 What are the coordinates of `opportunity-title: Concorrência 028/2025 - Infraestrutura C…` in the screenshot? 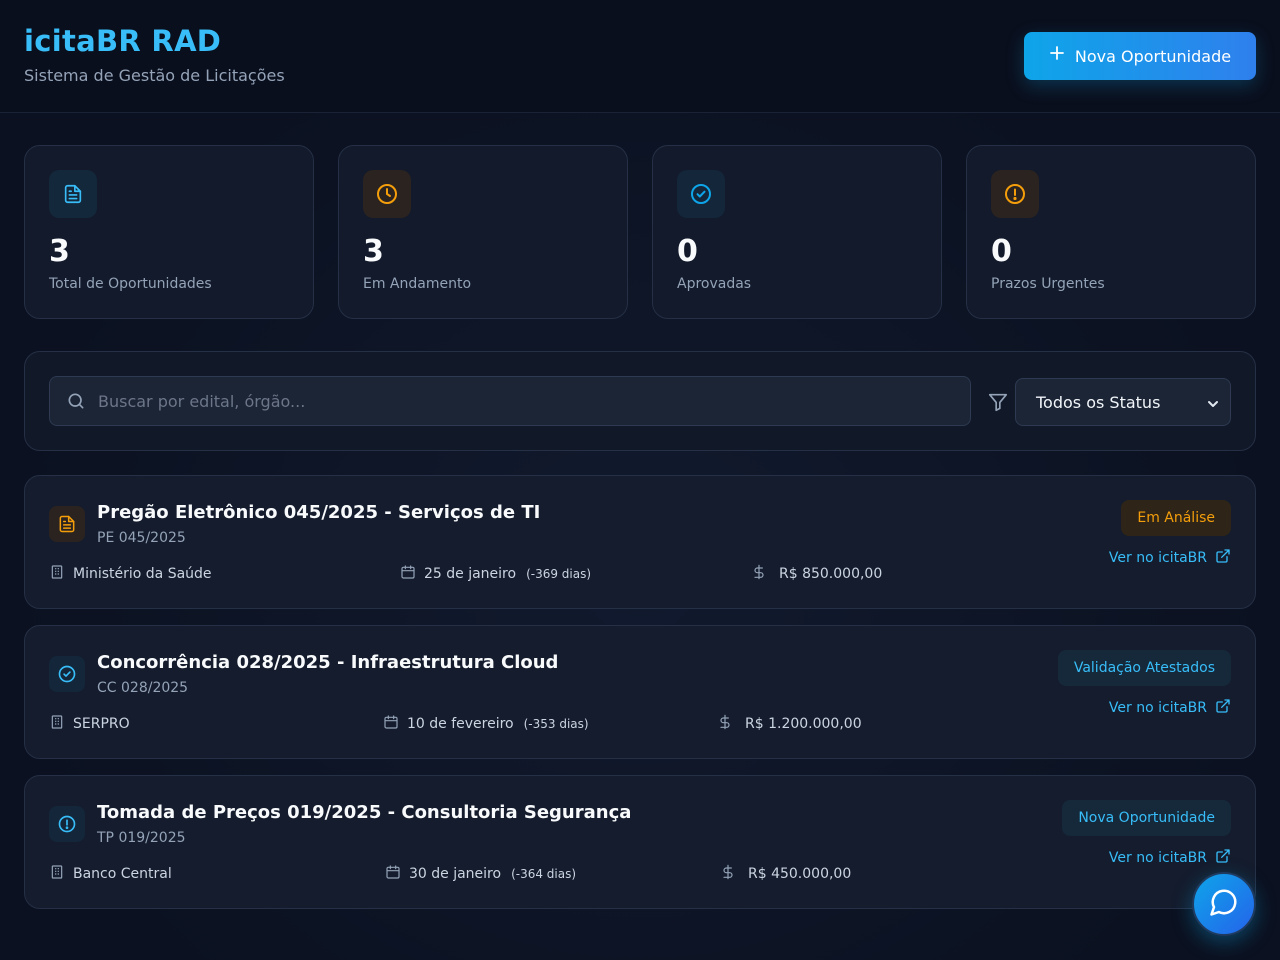 It's located at (328, 662).